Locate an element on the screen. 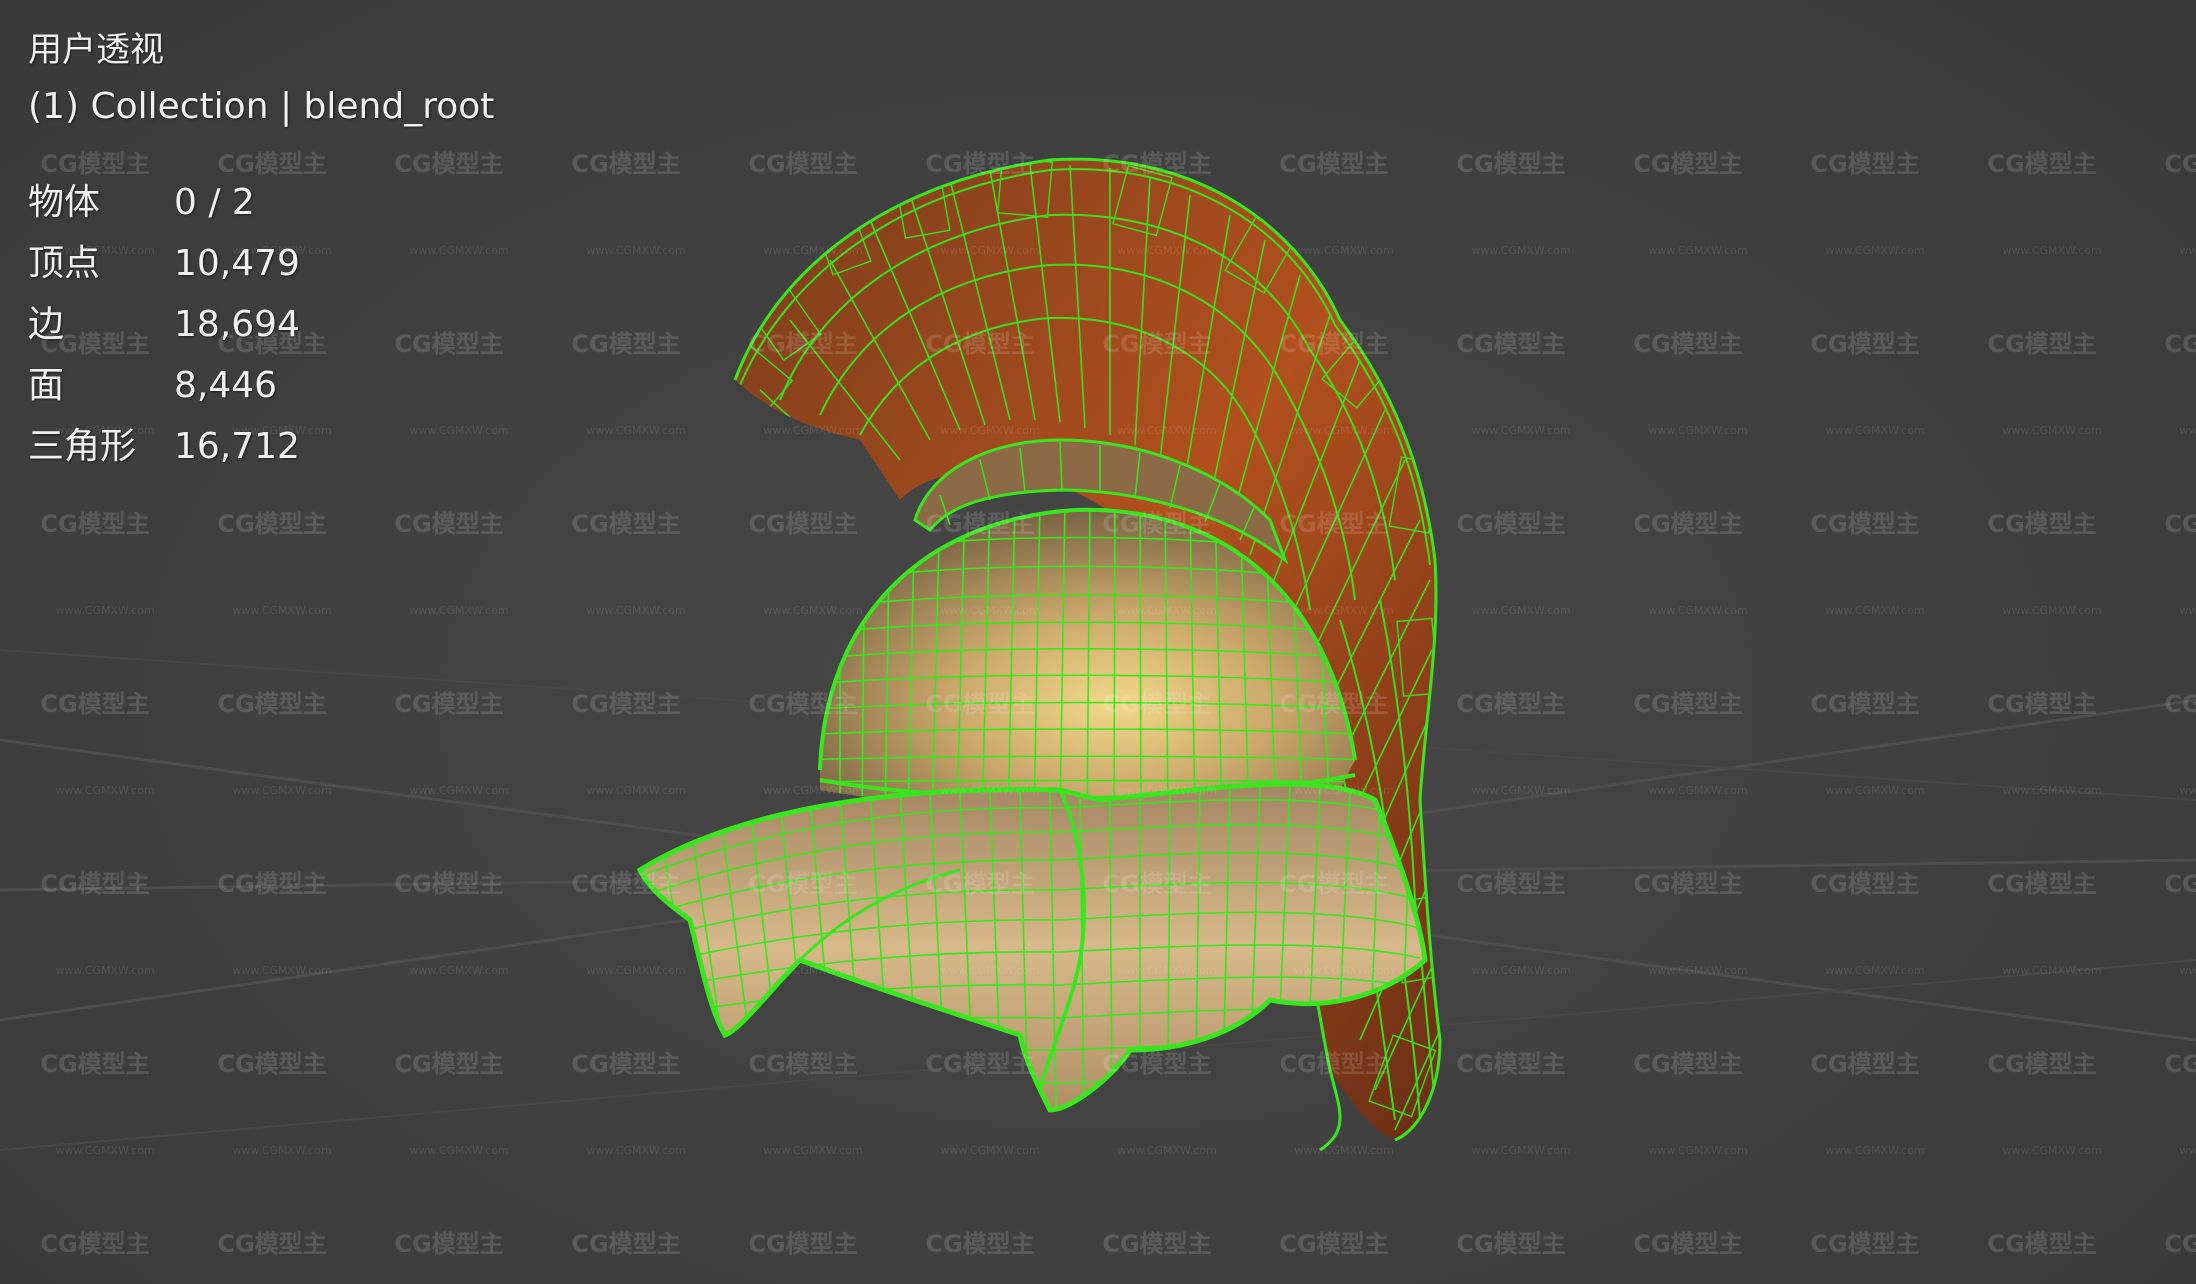  stat-value: 18,694 is located at coordinates (237, 324).